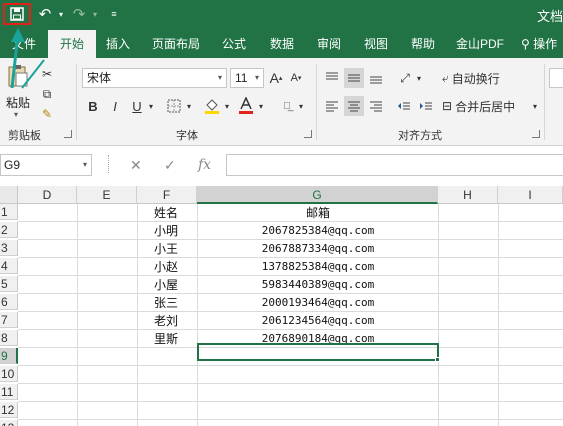  Describe the element at coordinates (261, 106) in the screenshot. I see `font-color-dropdown-button: ▾` at that location.